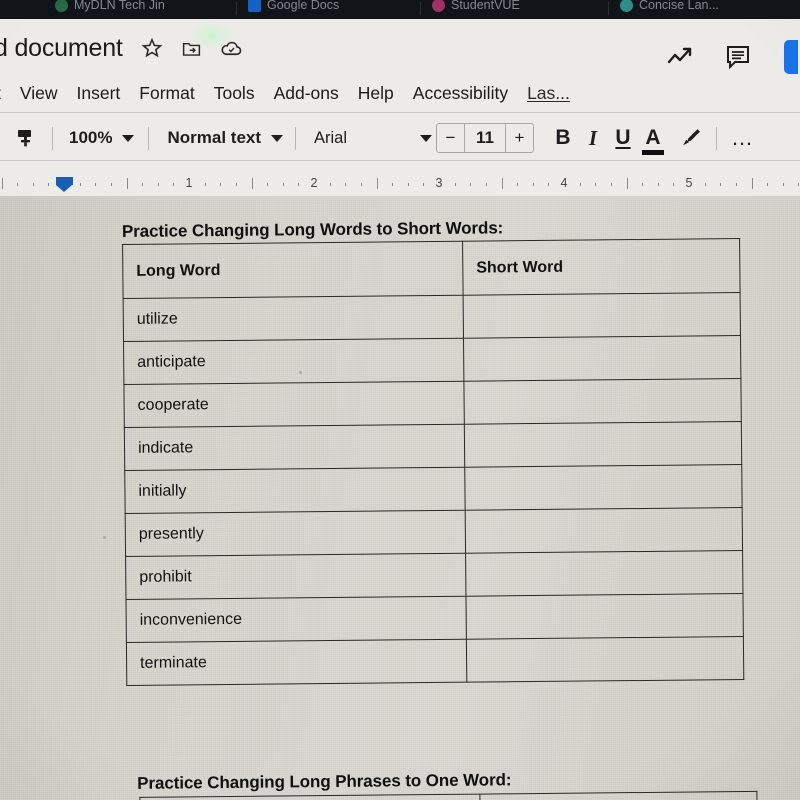 The width and height of the screenshot is (800, 800). Describe the element at coordinates (564, 183) in the screenshot. I see `ruler-number: 4` at that location.